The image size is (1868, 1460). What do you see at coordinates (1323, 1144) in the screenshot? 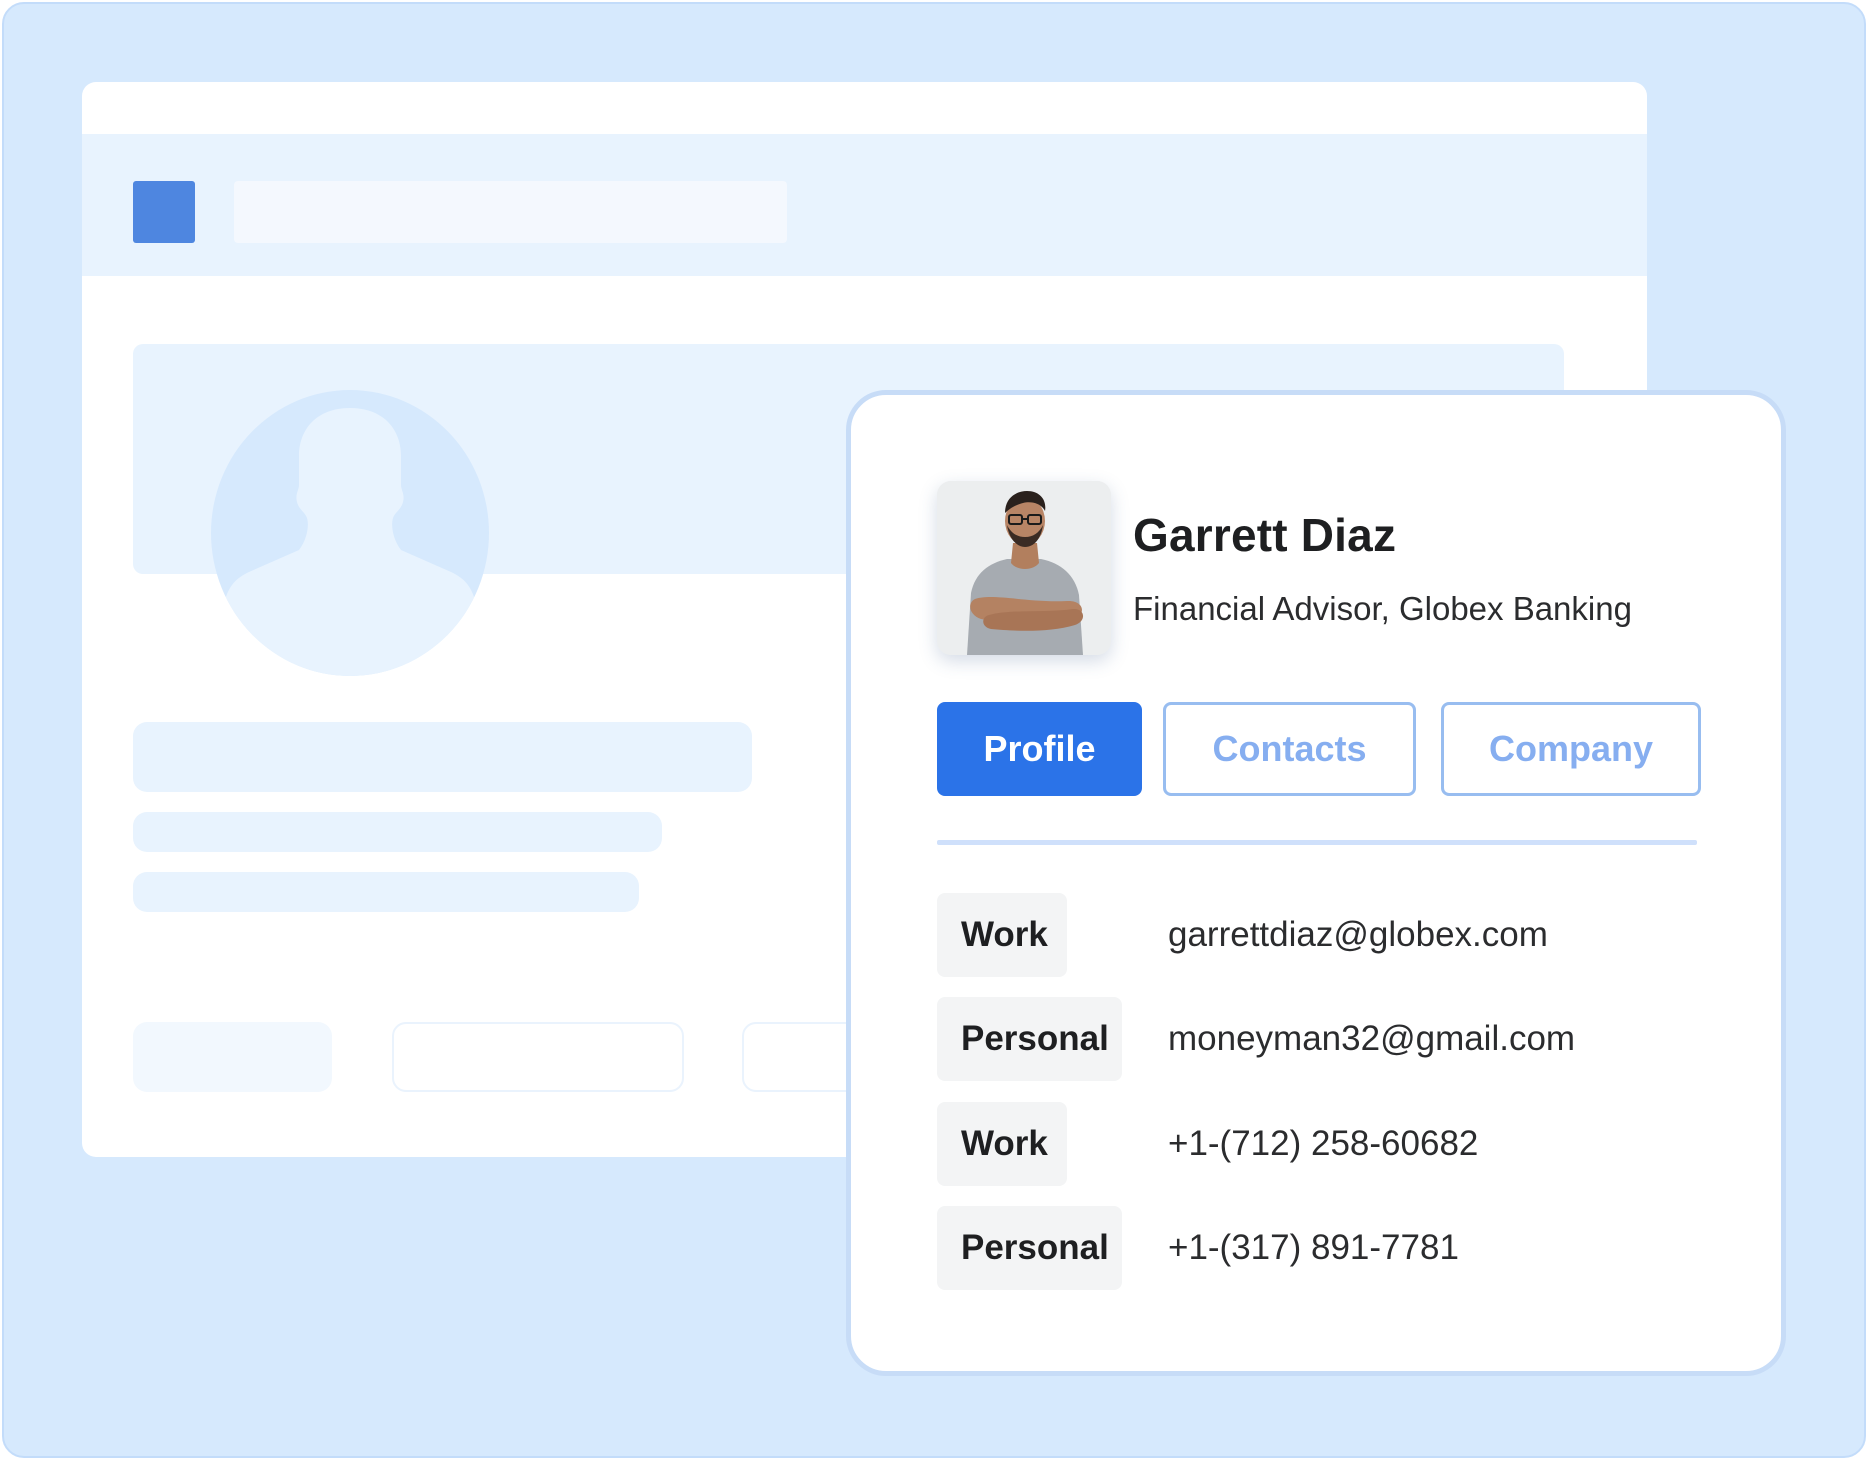
I see `contact-value: +1-(712) 258-60682` at bounding box center [1323, 1144].